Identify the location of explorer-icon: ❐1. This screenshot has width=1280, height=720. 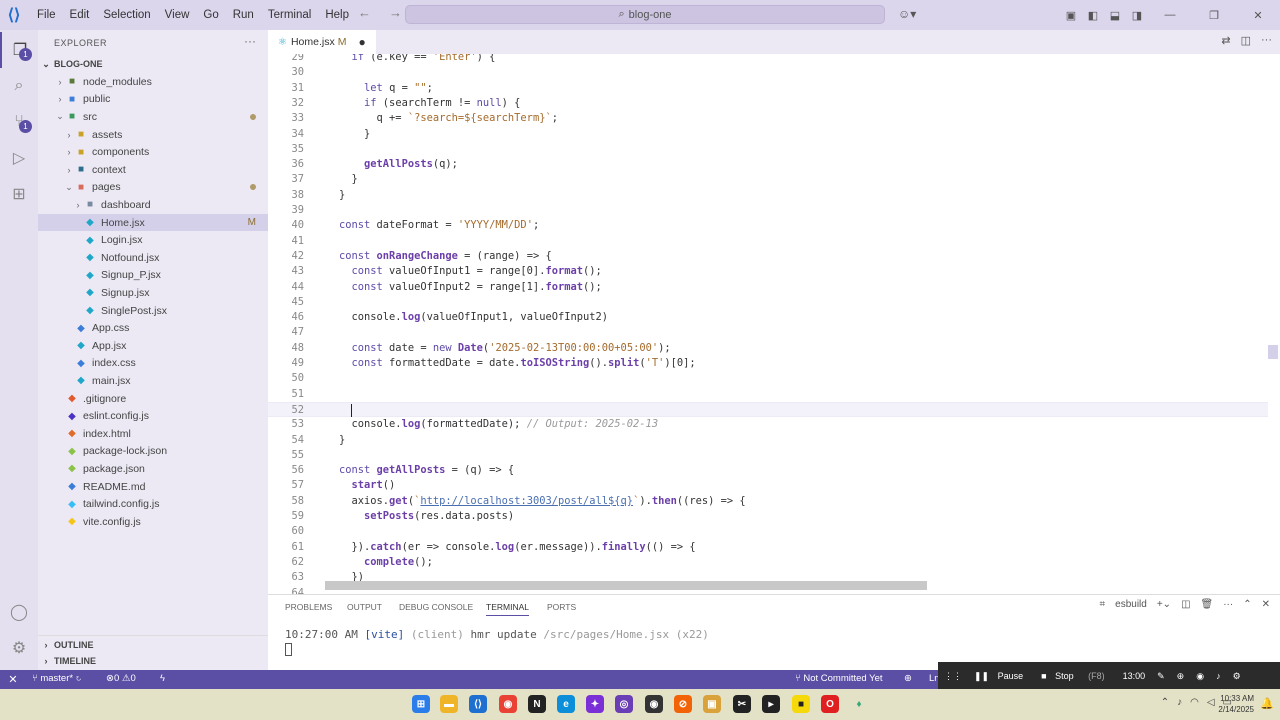
(19, 50).